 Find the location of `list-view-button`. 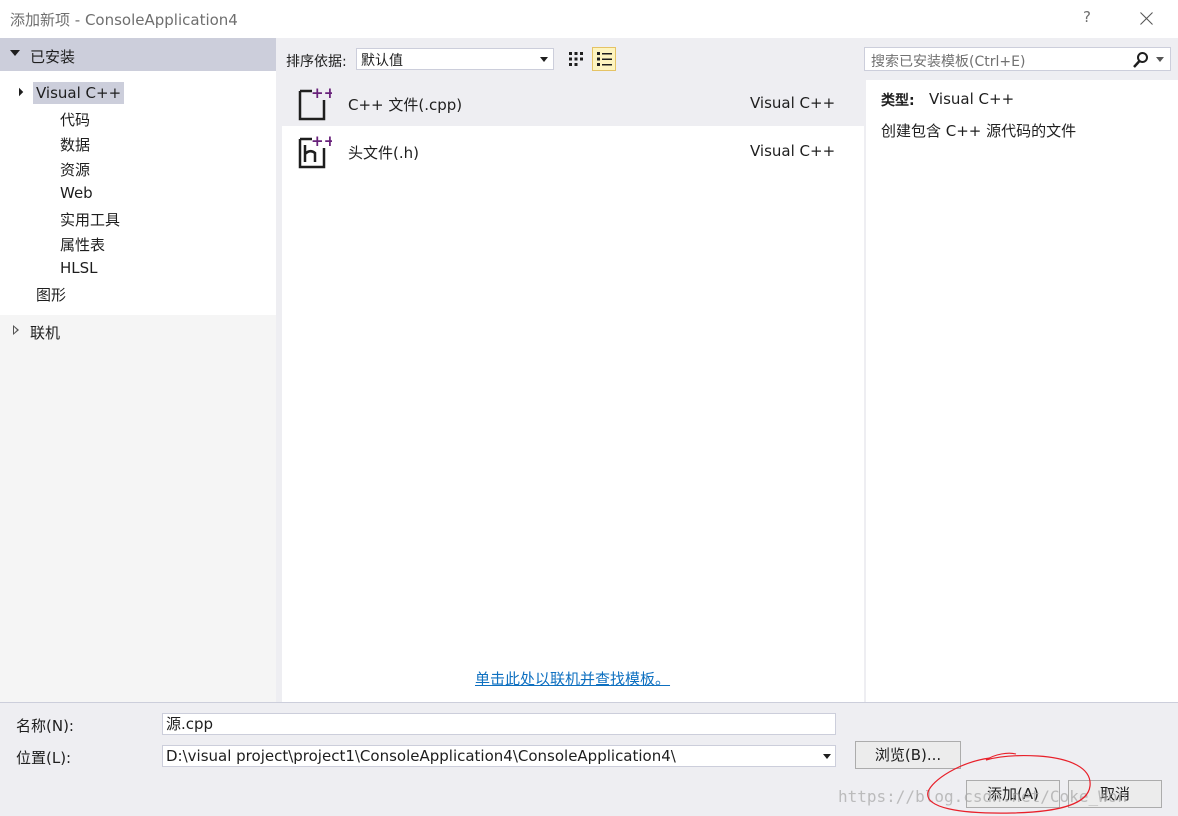

list-view-button is located at coordinates (604, 59).